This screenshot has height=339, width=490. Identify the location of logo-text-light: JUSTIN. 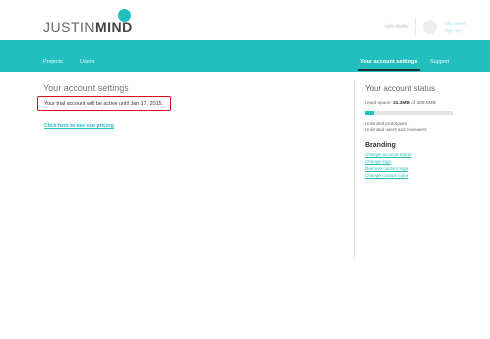
(69, 27).